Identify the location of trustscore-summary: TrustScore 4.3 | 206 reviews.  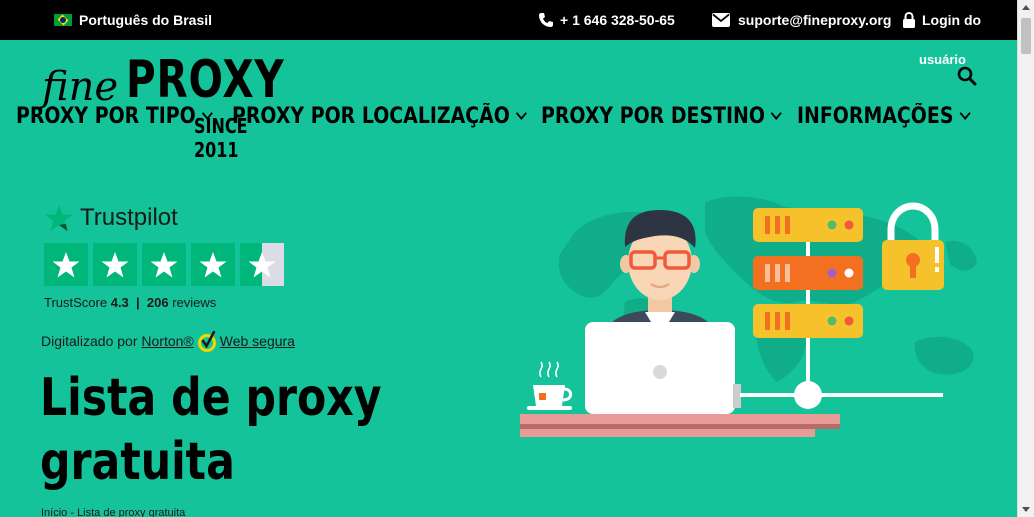
(130, 302).